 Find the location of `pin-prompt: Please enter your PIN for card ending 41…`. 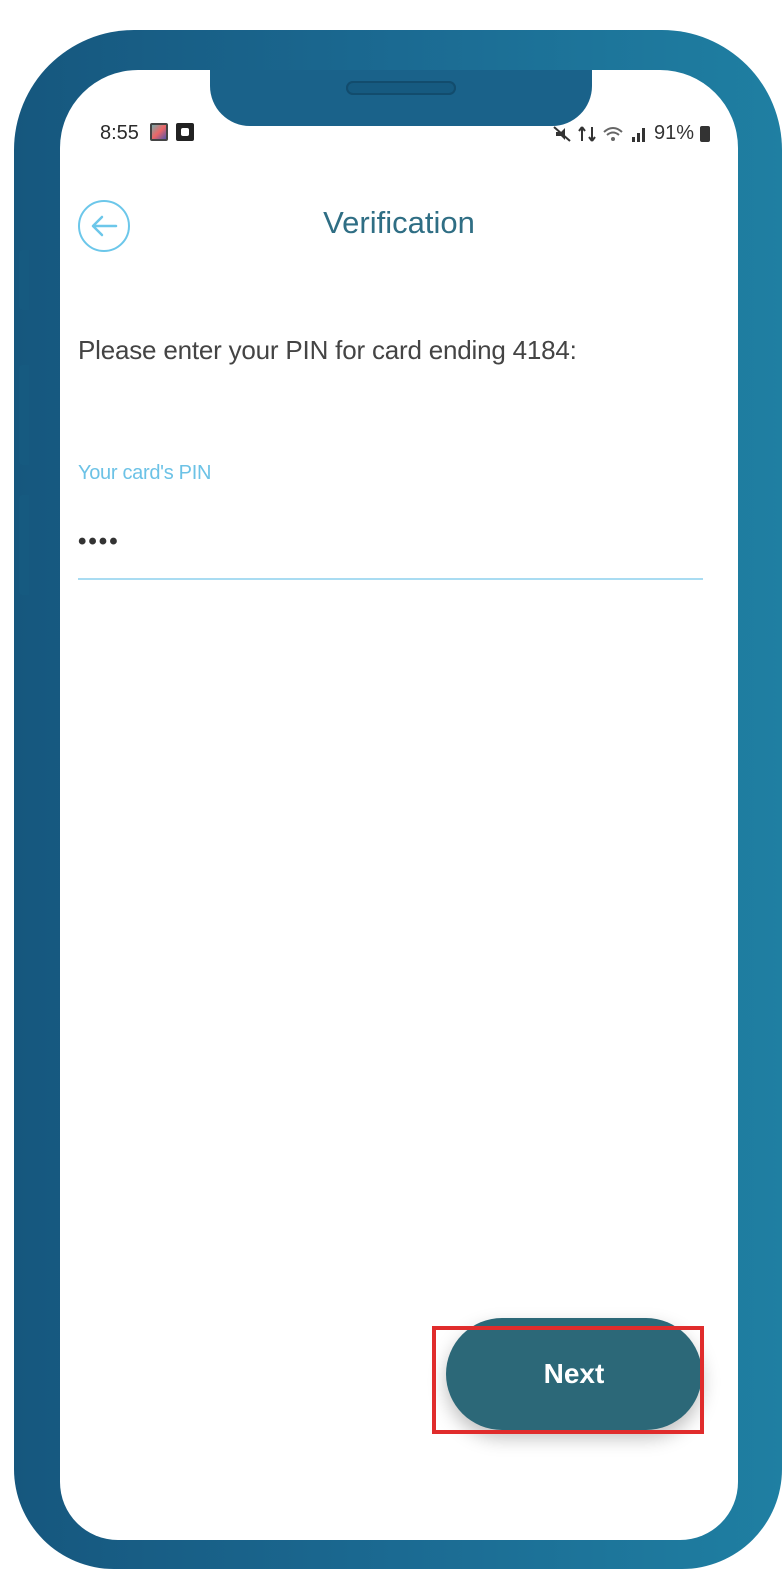

pin-prompt: Please enter your PIN for card ending 41… is located at coordinates (327, 350).